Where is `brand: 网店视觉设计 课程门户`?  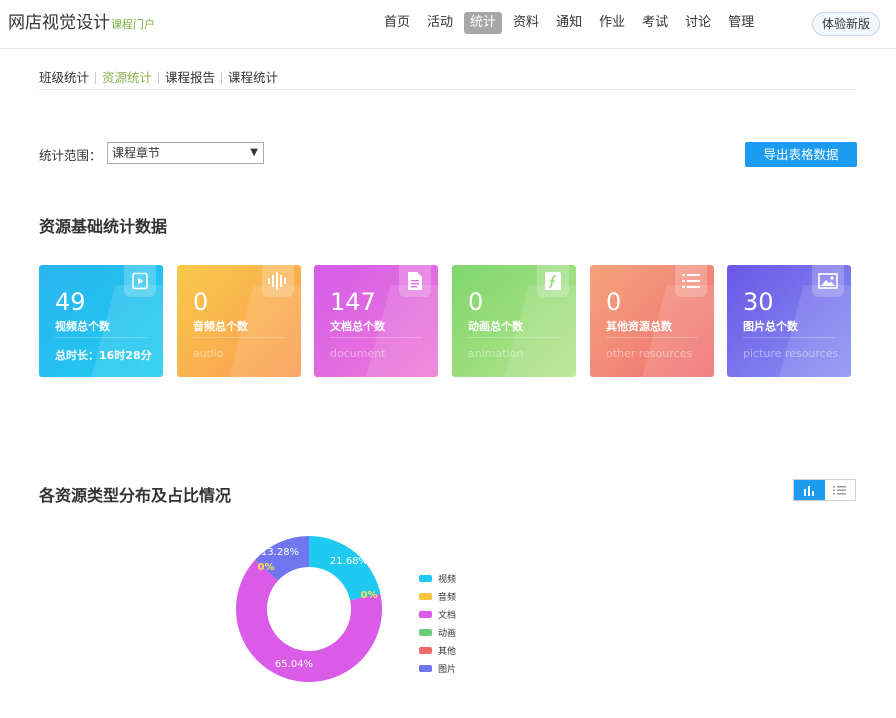 brand: 网店视觉设计 课程门户 is located at coordinates (81, 20).